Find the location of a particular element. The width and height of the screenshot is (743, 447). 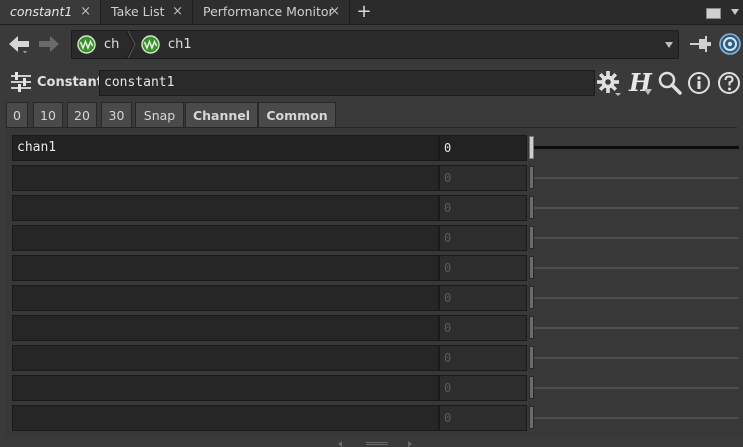

help-menu-chevron-down-icon is located at coordinates (648, 92).